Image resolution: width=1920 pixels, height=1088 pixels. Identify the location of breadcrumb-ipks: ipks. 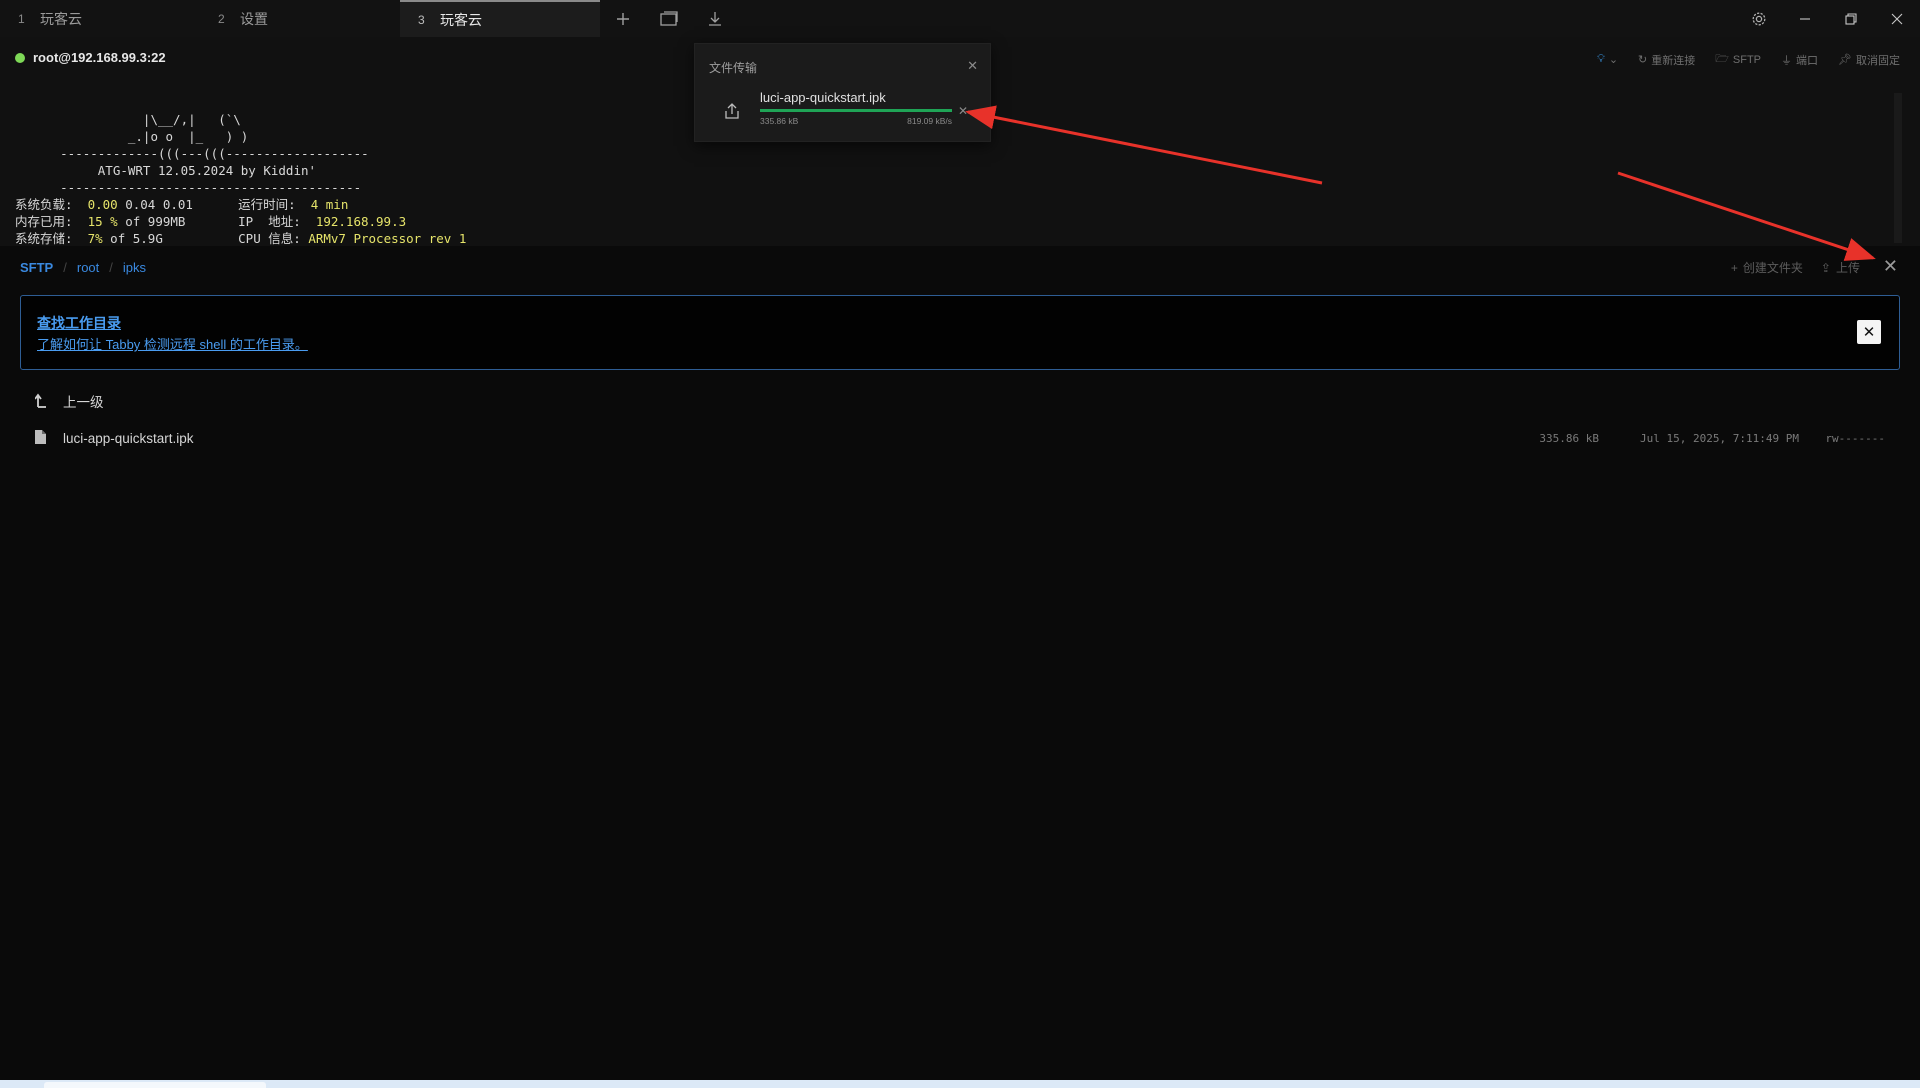
(134, 267).